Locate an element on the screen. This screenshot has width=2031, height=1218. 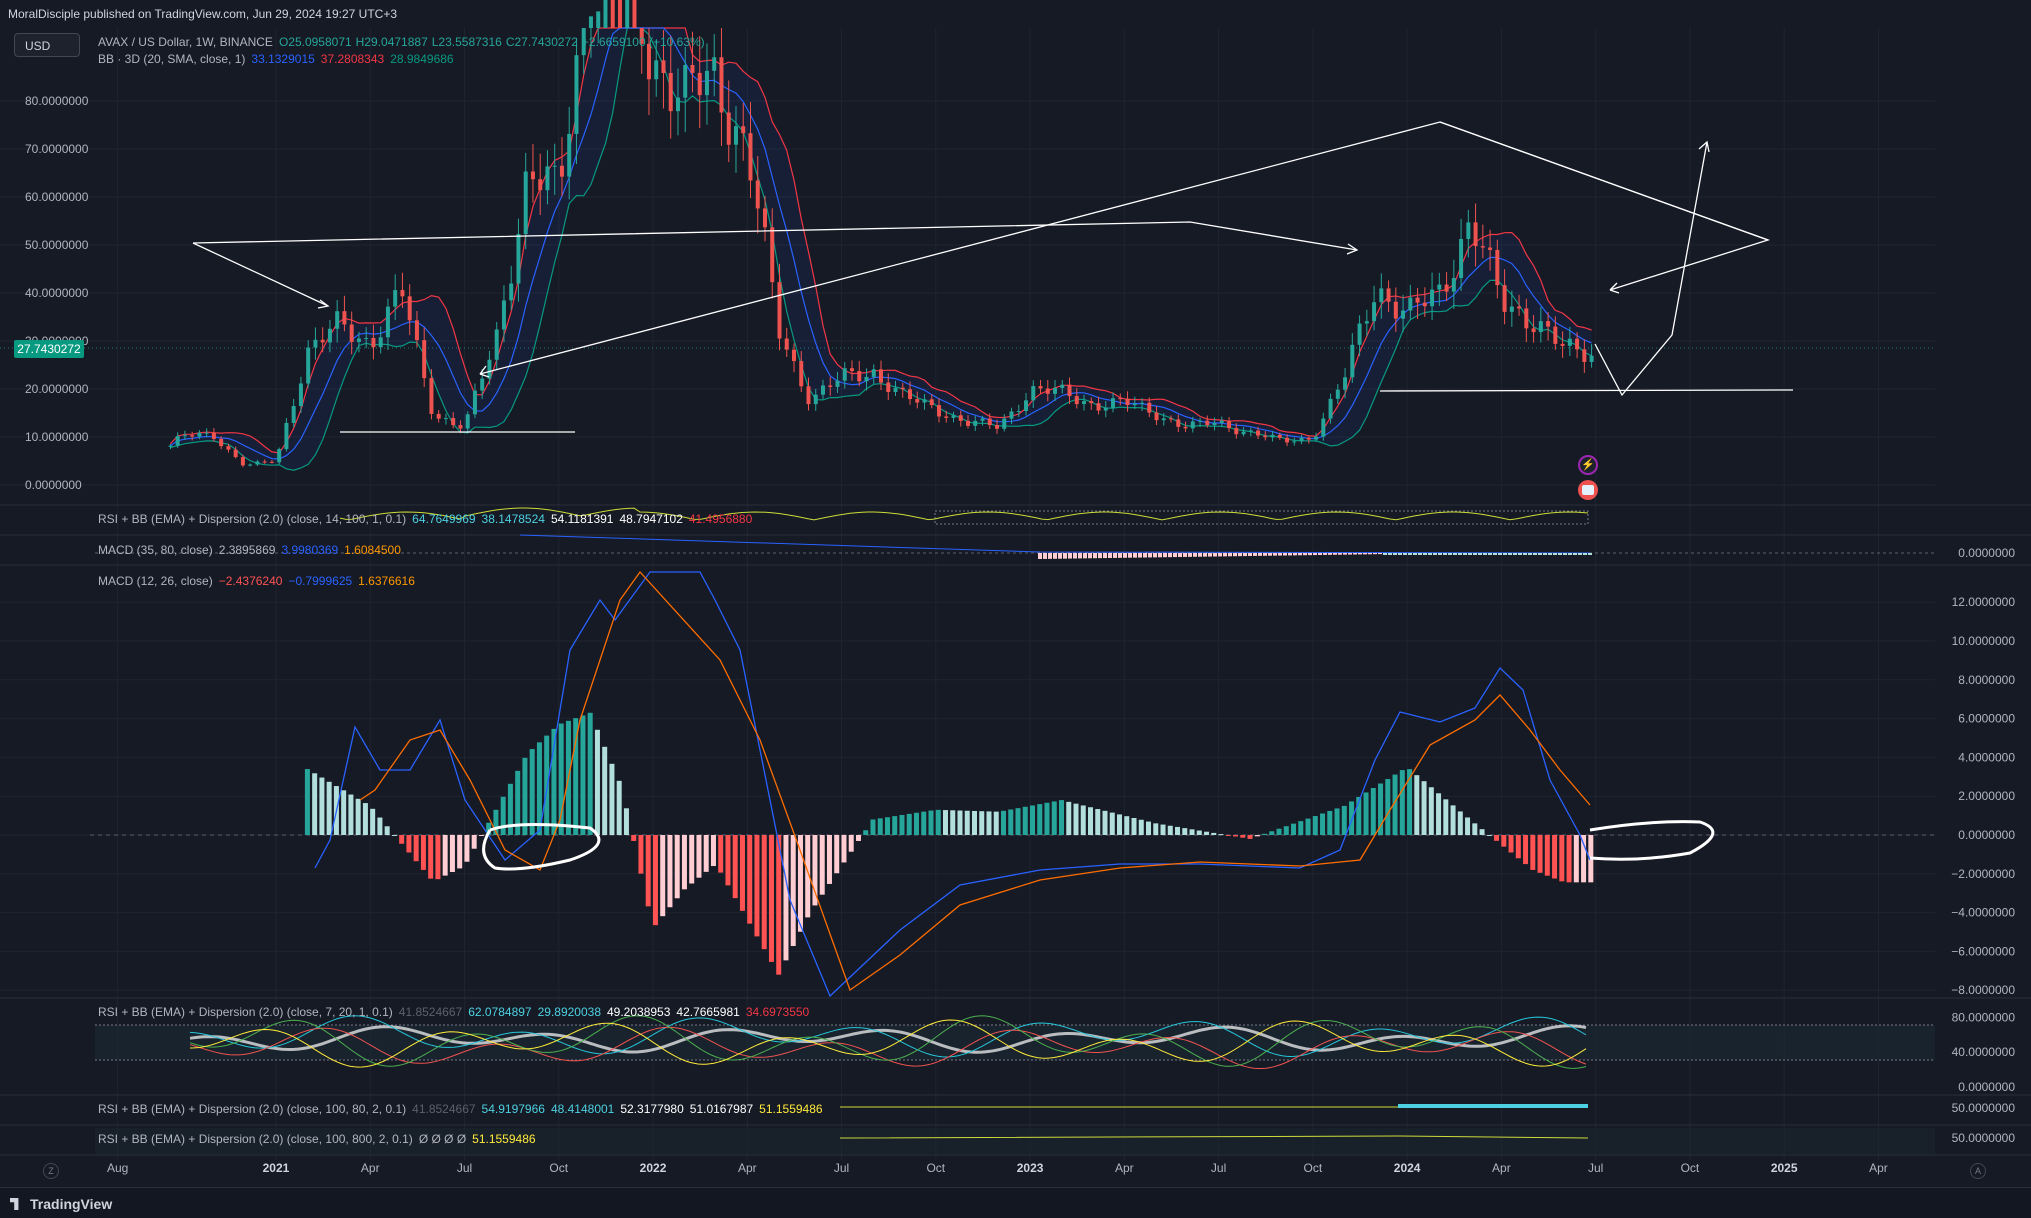
rsi3-axis-label: 50.0000000 is located at coordinates (1984, 1108).